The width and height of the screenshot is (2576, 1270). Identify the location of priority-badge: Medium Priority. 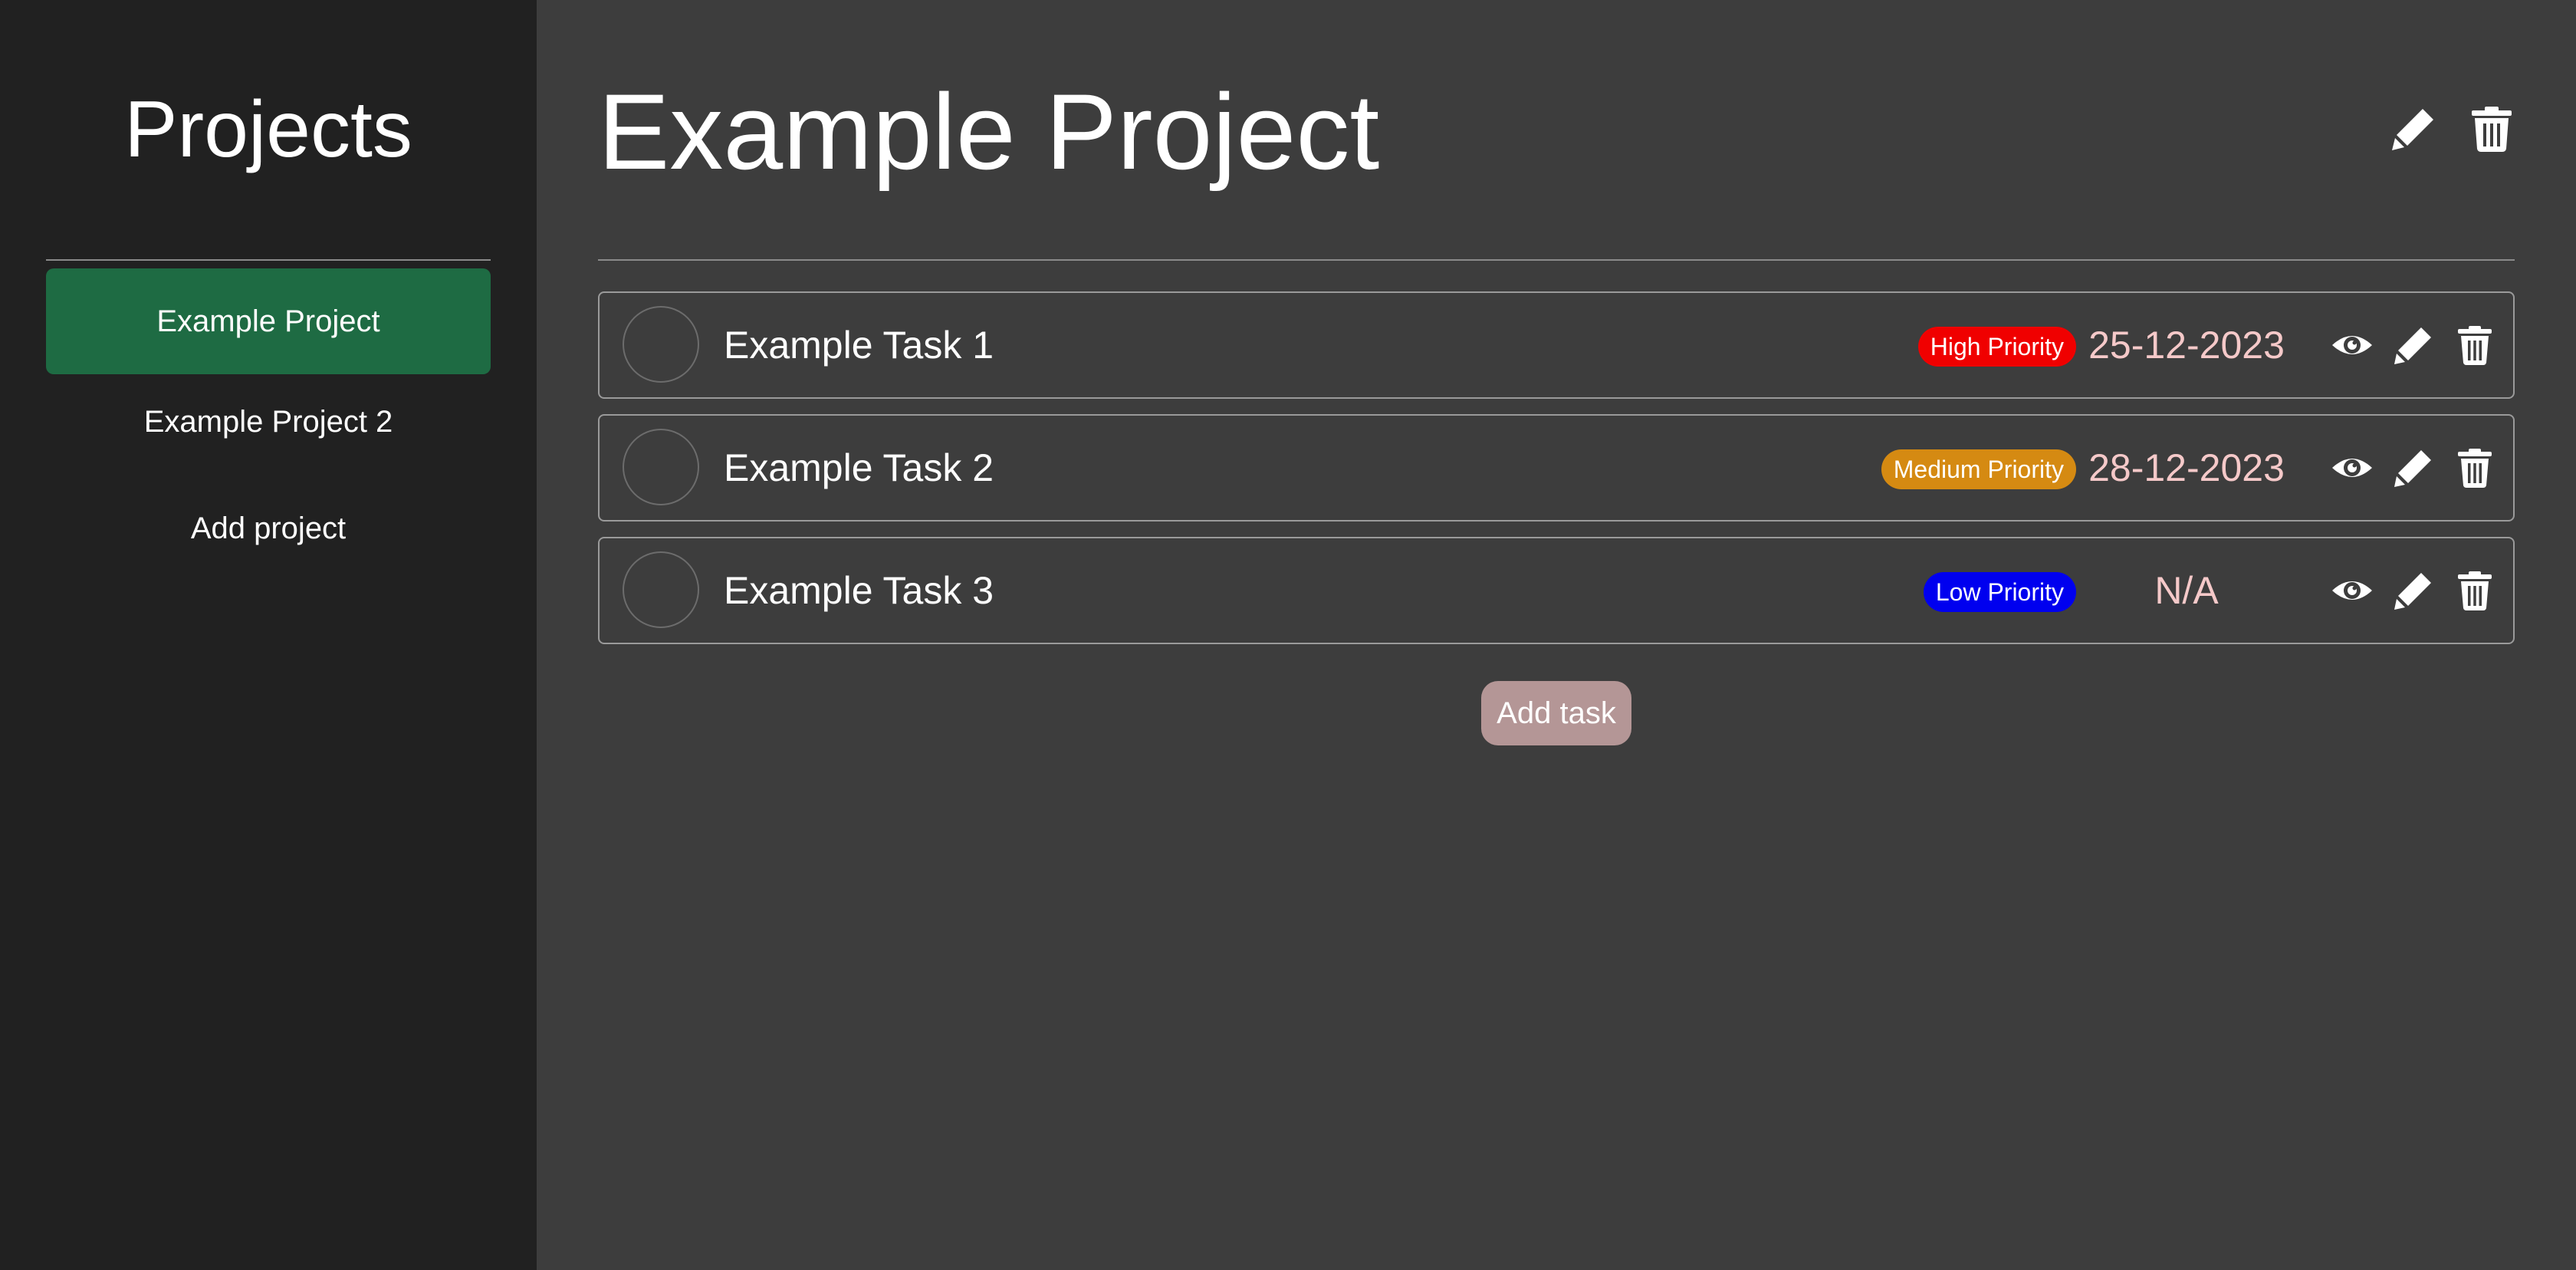
(1979, 469).